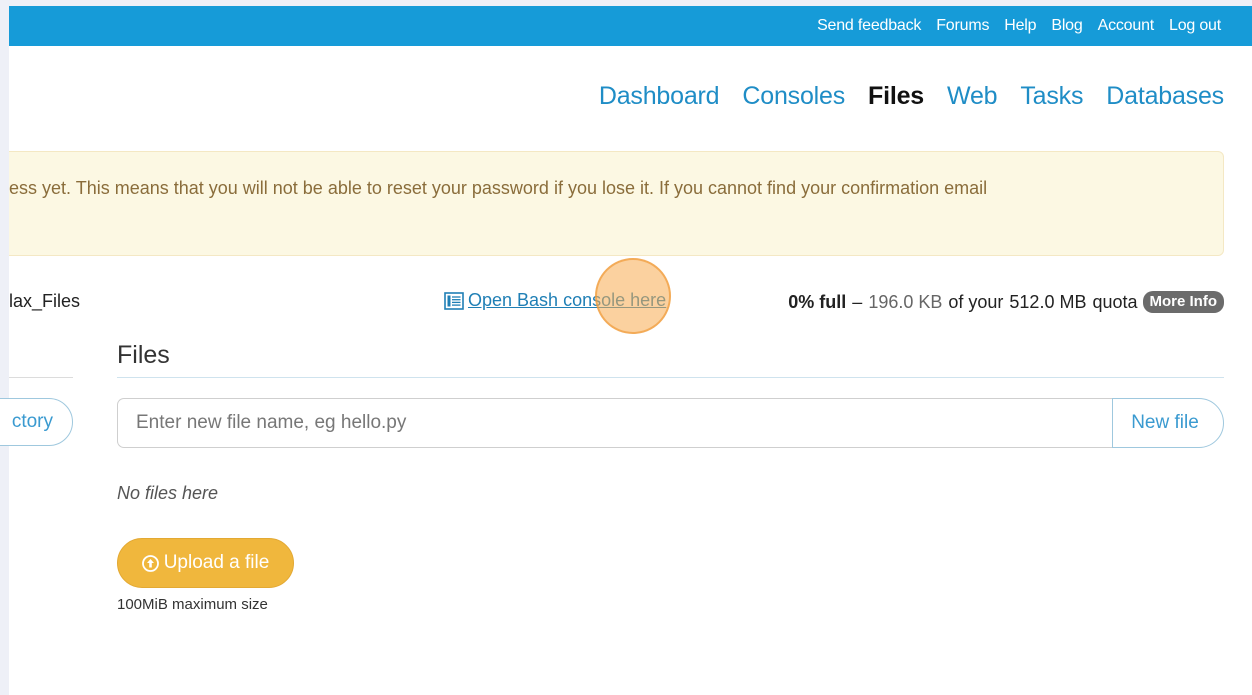  What do you see at coordinates (670, 377) in the screenshot?
I see `files-divider` at bounding box center [670, 377].